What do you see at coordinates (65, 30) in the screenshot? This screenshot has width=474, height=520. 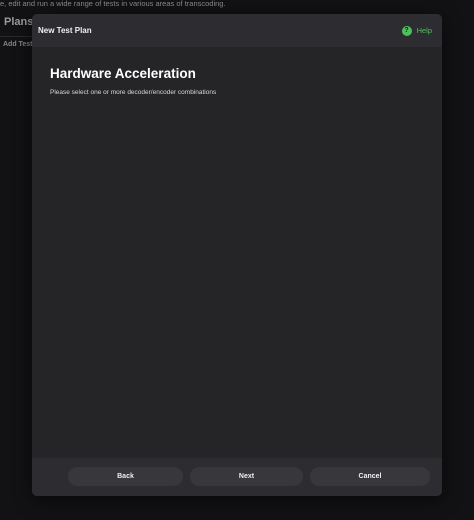 I see `dialog-title: New Test Plan` at bounding box center [65, 30].